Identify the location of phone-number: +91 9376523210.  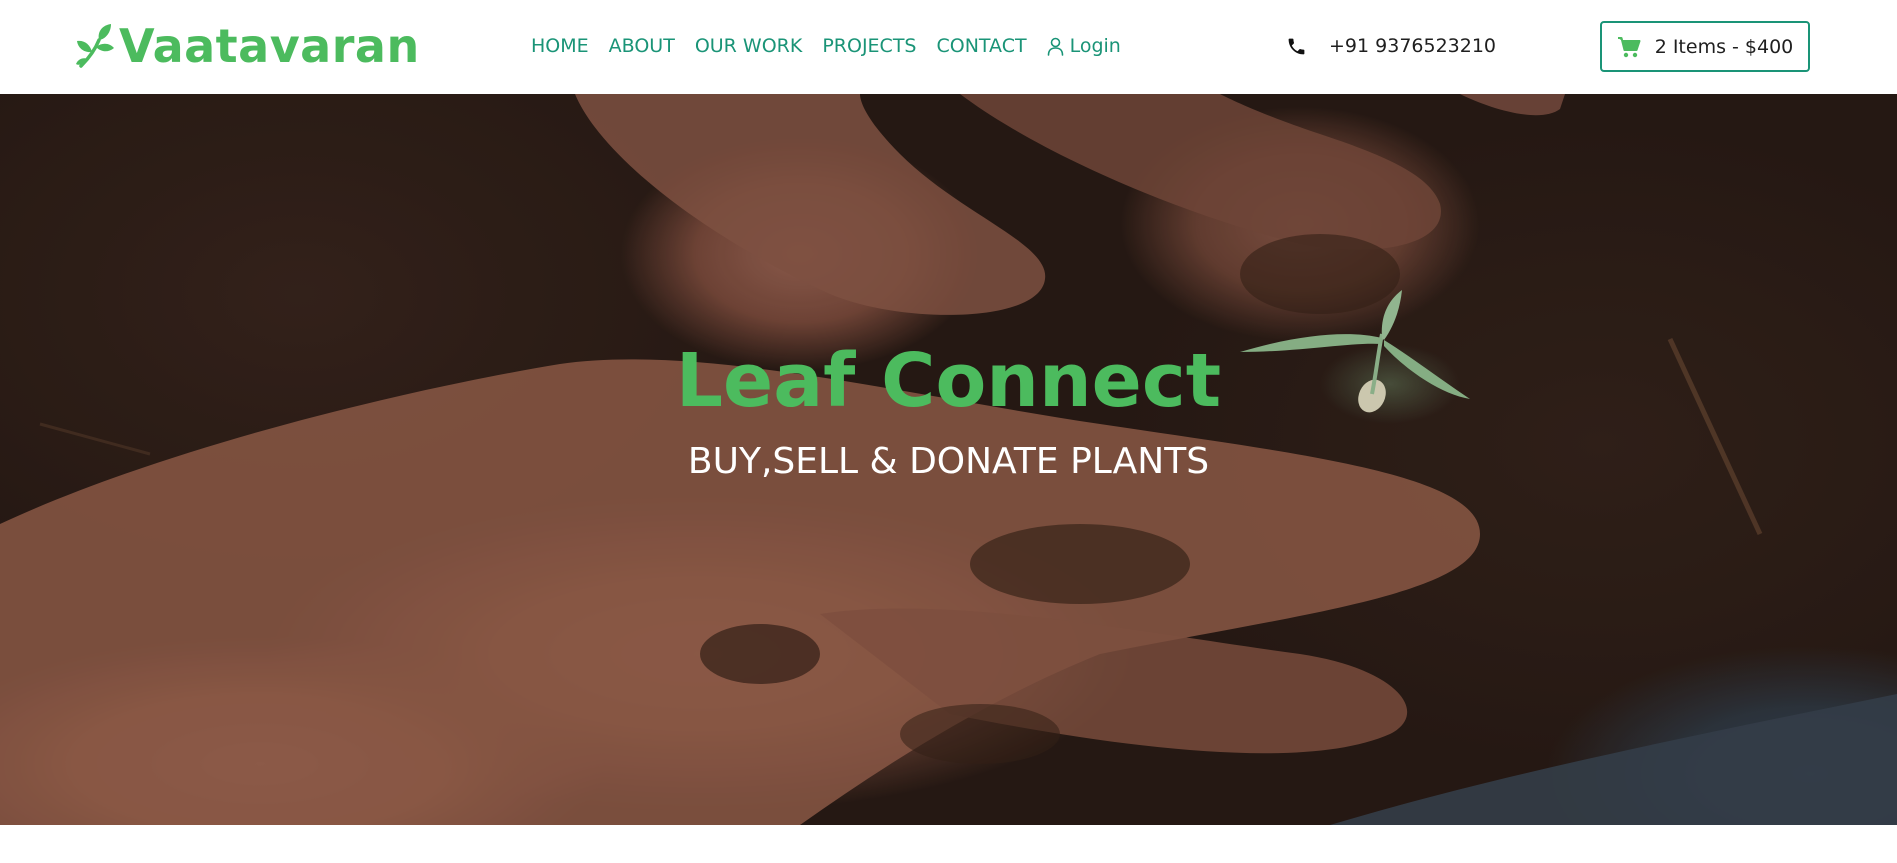
(1413, 46).